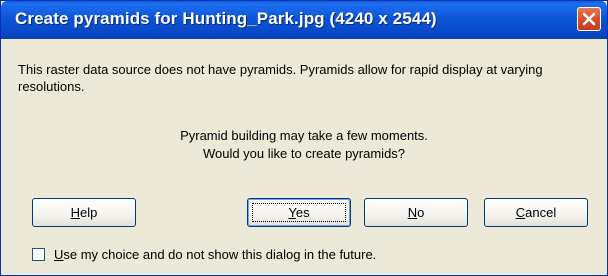 The width and height of the screenshot is (608, 276). I want to click on close-button, so click(589, 19).